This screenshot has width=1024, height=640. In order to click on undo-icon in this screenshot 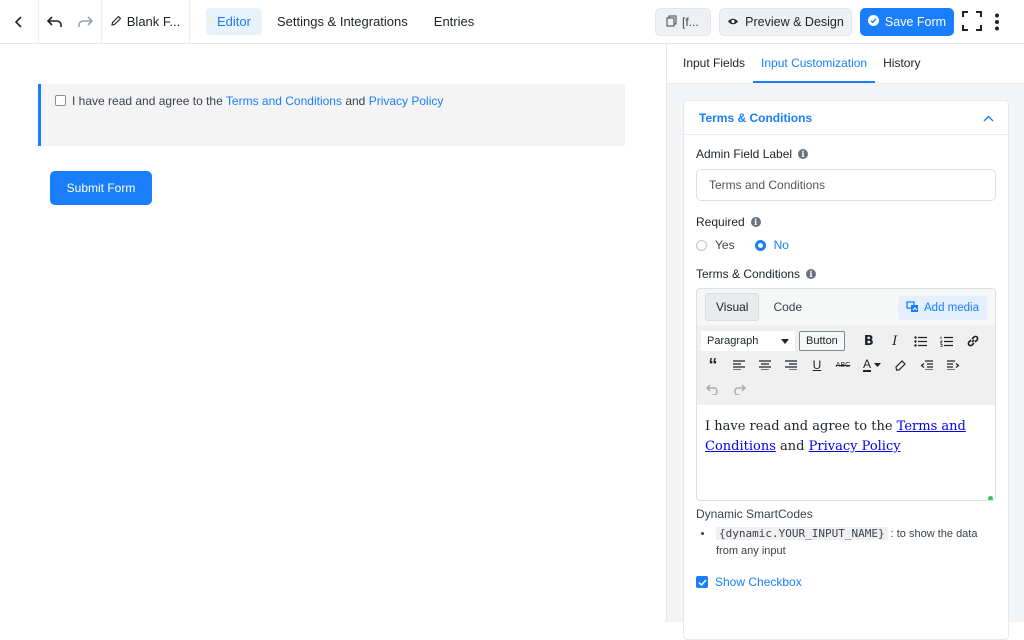, I will do `click(55, 21)`.